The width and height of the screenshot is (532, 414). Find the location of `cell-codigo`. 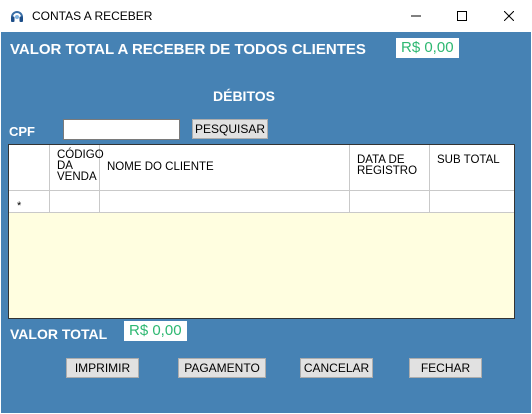

cell-codigo is located at coordinates (75, 201).